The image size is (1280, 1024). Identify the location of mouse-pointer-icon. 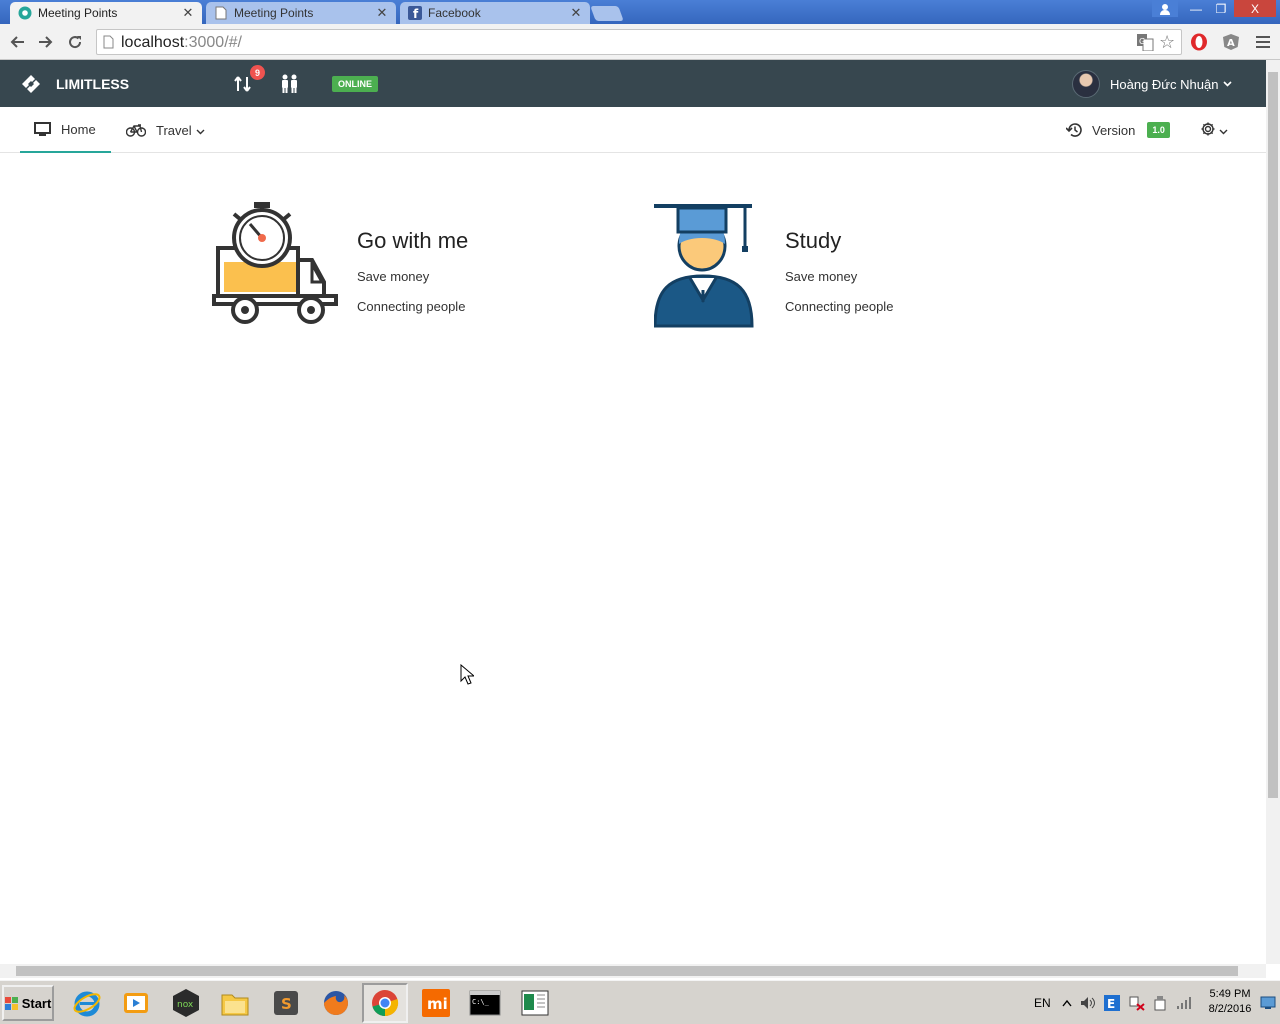
(467, 674).